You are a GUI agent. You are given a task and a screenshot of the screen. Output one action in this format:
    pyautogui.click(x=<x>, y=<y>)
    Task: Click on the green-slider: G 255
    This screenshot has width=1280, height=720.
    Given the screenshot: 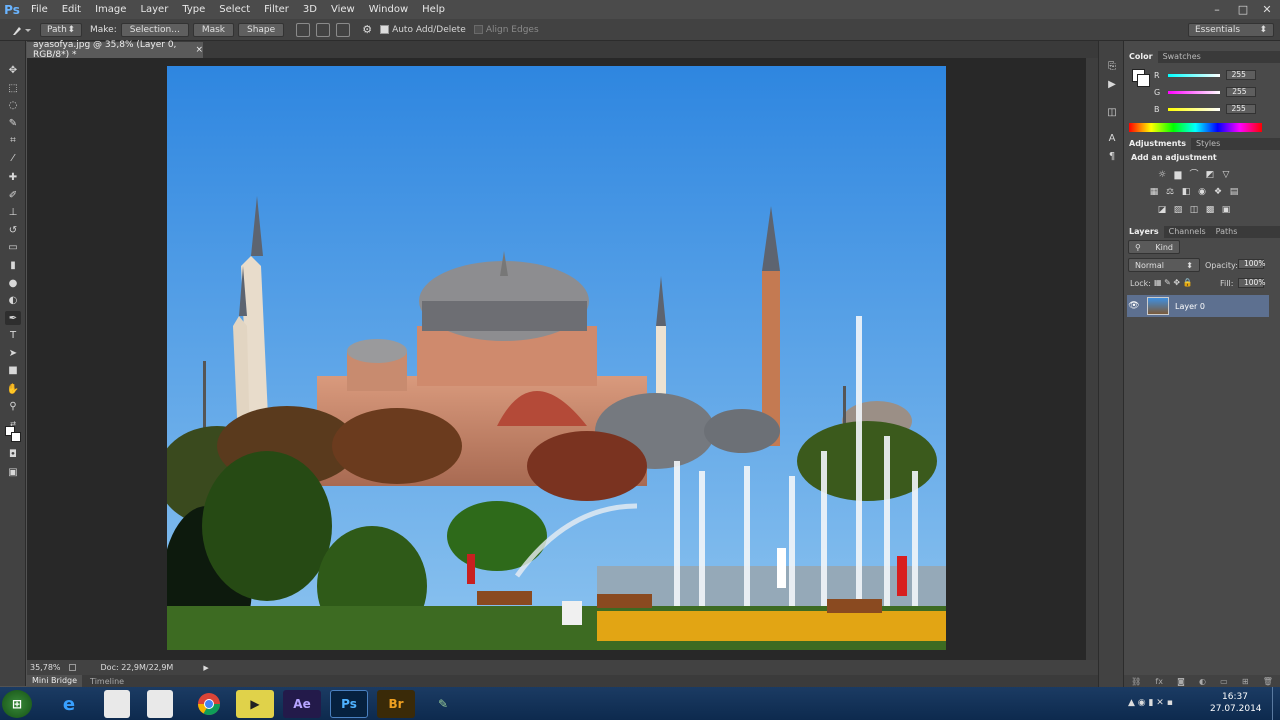 What is the action you would take?
    pyautogui.click(x=1216, y=92)
    